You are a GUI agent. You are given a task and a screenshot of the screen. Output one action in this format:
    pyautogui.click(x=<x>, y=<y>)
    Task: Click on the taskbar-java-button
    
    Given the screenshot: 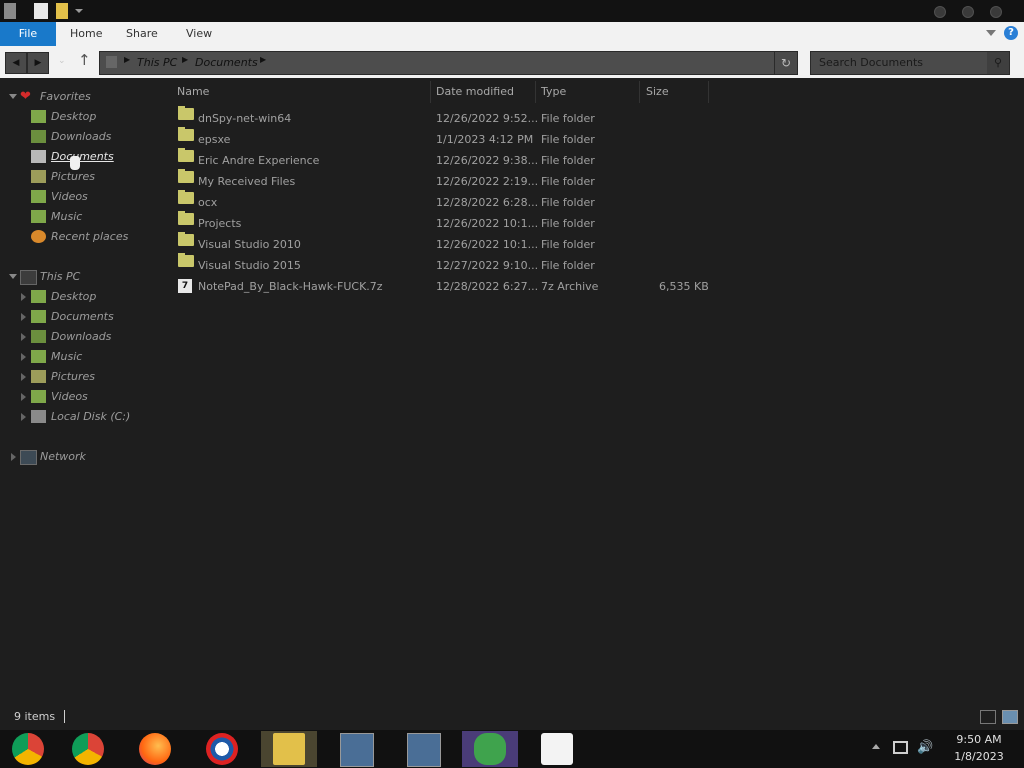 What is the action you would take?
    pyautogui.click(x=557, y=749)
    